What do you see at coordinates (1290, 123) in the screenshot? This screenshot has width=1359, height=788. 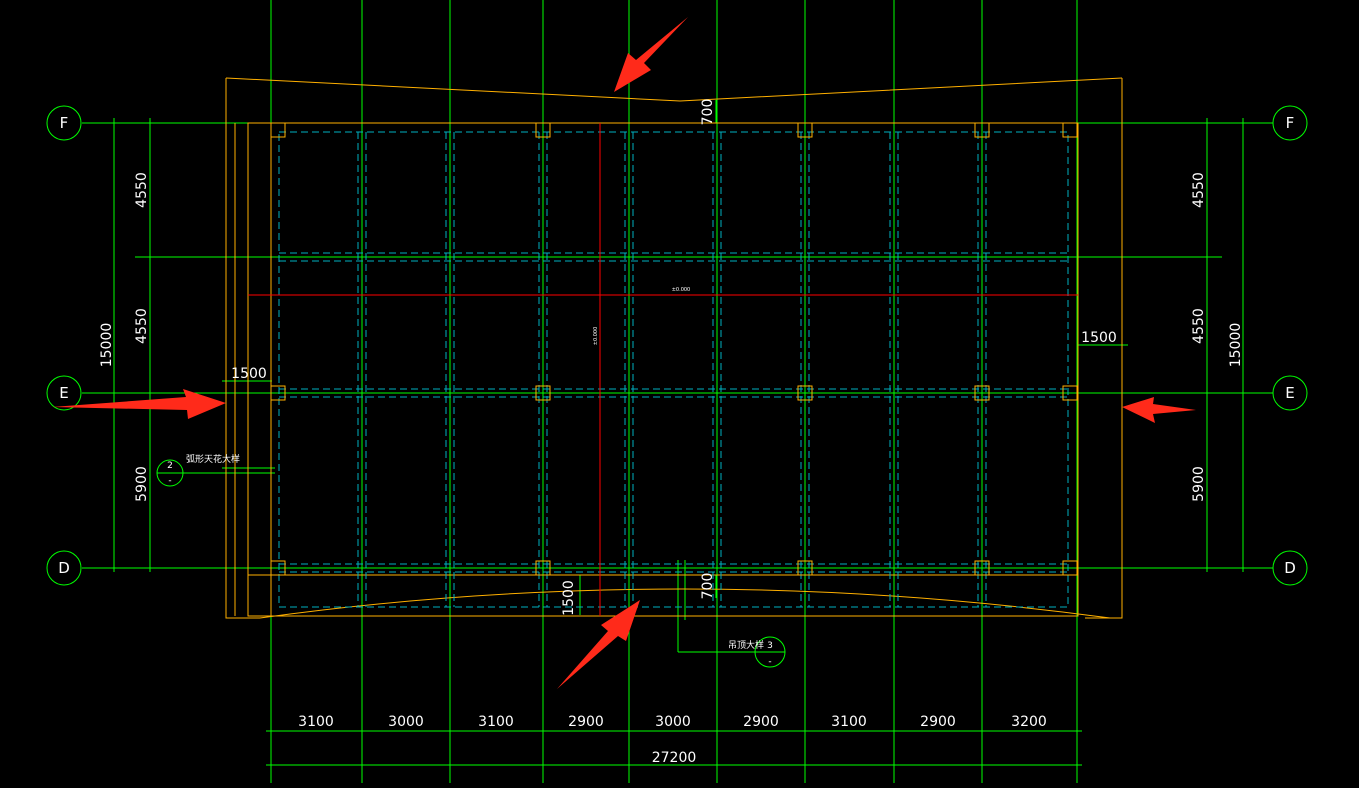 I see `axis-label-f-right: F` at bounding box center [1290, 123].